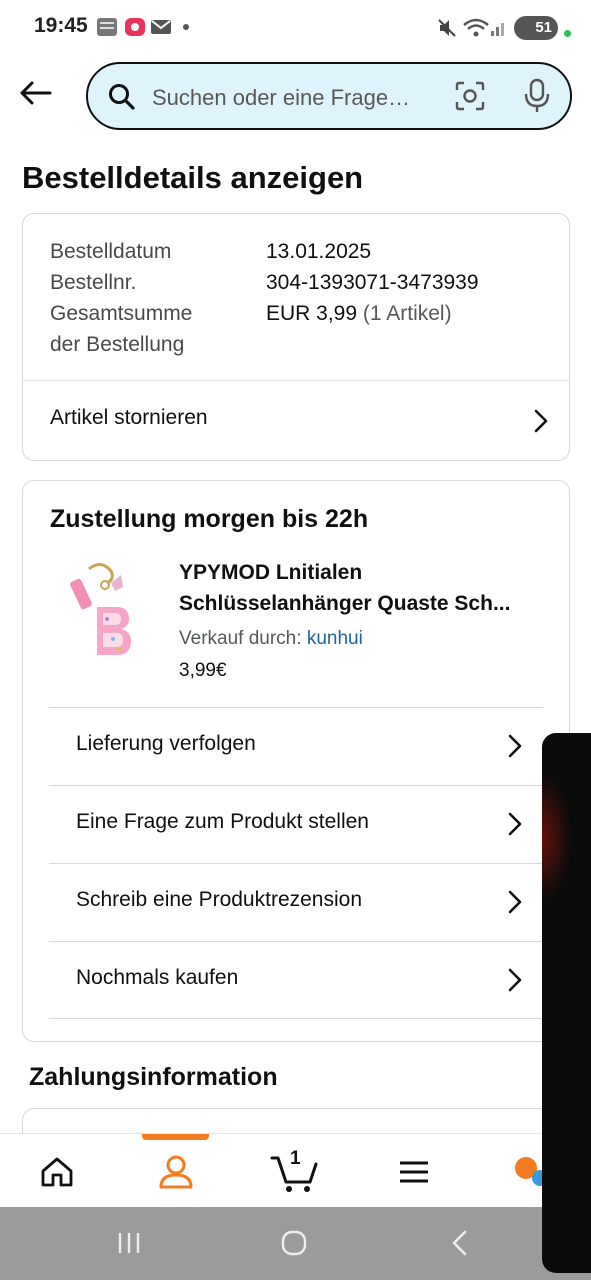 This screenshot has height=1280, width=591. I want to click on order-total-value: EUR 3,99, so click(312, 313).